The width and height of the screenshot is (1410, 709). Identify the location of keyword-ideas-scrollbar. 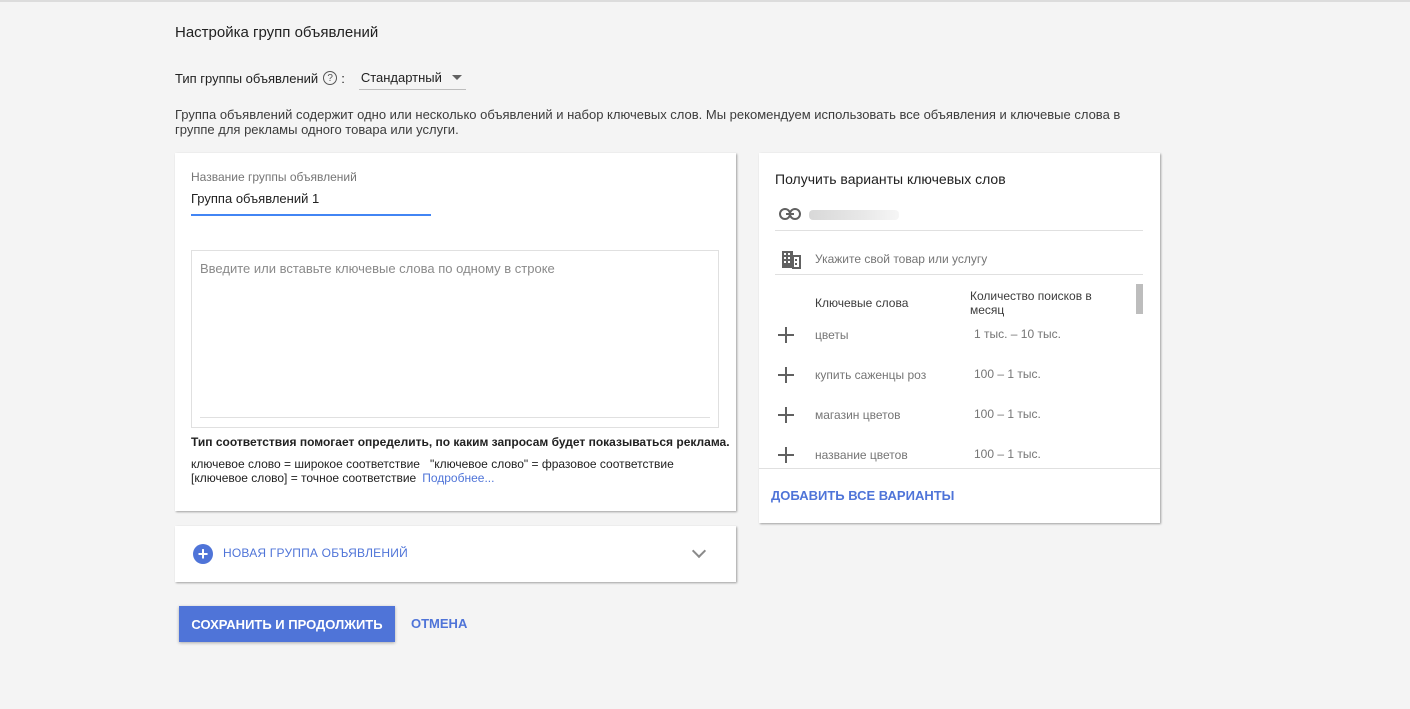
(1139, 299).